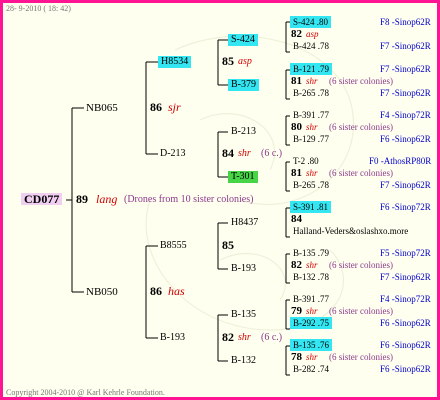 The height and width of the screenshot is (400, 440). Describe the element at coordinates (156, 291) in the screenshot. I see `gen1-num-1: 86` at that location.